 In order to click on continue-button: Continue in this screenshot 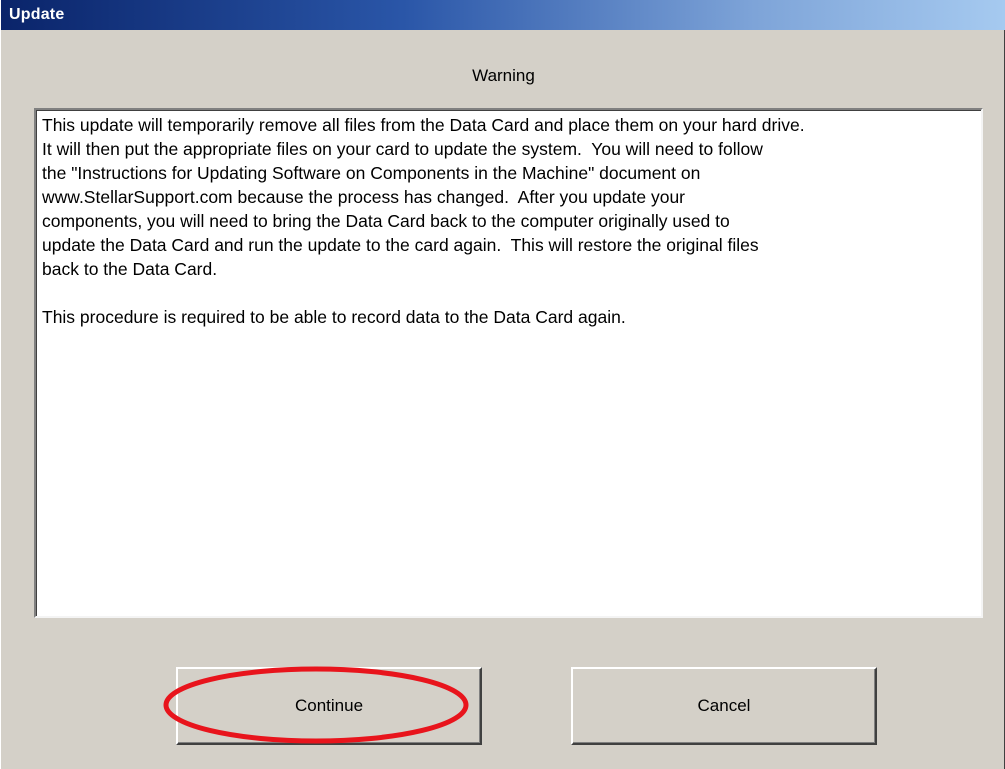, I will do `click(329, 706)`.